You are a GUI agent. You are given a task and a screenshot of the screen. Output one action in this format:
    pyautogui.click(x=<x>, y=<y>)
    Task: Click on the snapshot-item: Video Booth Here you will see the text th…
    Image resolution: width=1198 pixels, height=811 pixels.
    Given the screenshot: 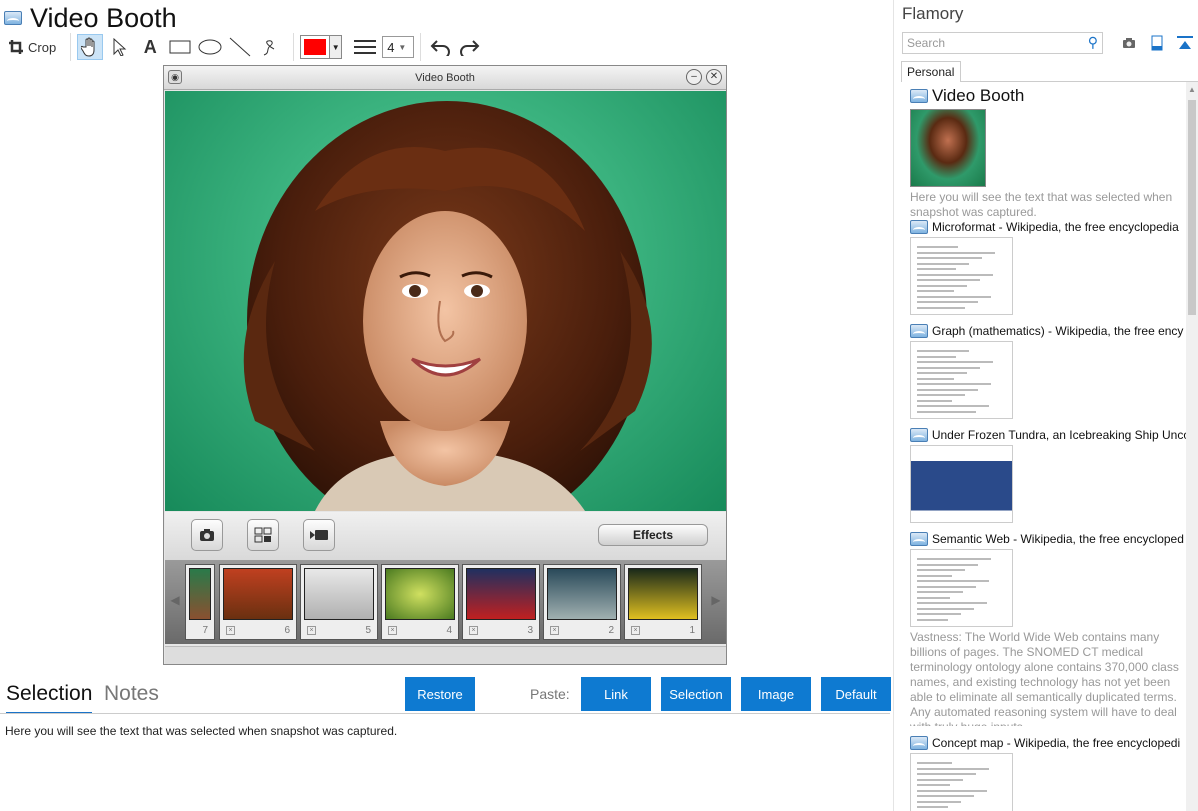 What is the action you would take?
    pyautogui.click(x=1050, y=153)
    